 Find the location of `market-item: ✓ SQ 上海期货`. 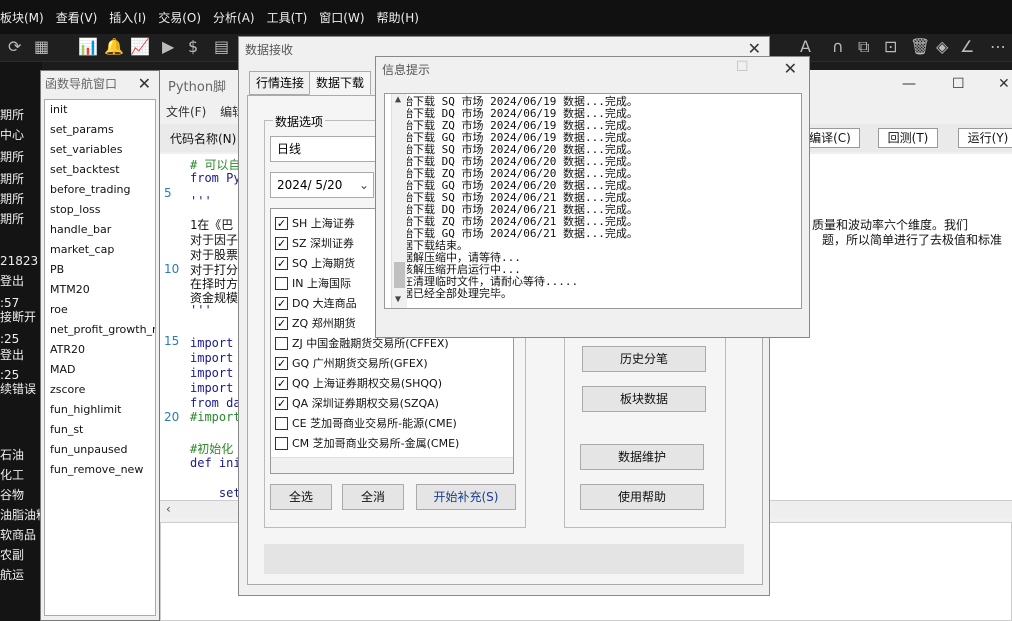

market-item: ✓ SQ 上海期货 is located at coordinates (315, 263).